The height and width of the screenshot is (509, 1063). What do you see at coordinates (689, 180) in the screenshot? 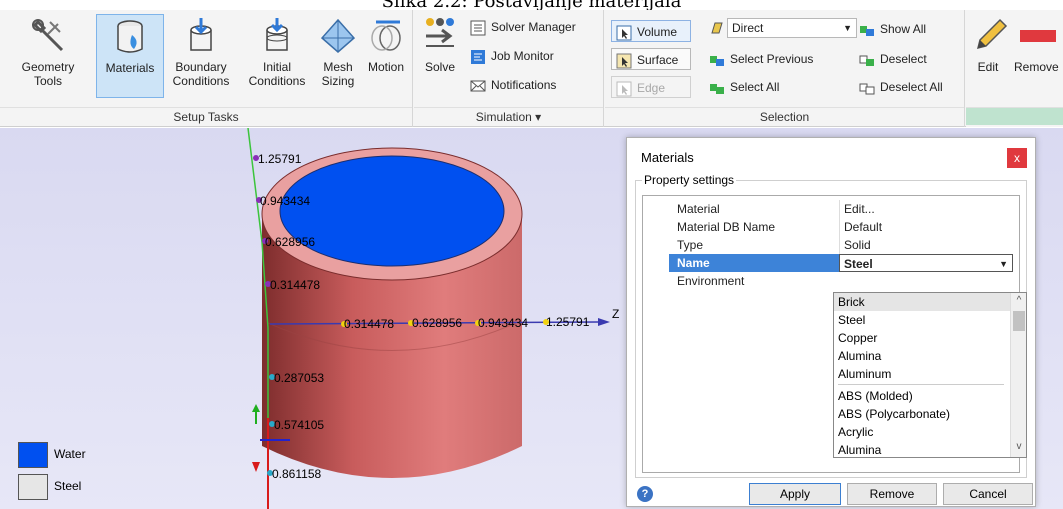
I see `property-settings-label: Property settings` at bounding box center [689, 180].